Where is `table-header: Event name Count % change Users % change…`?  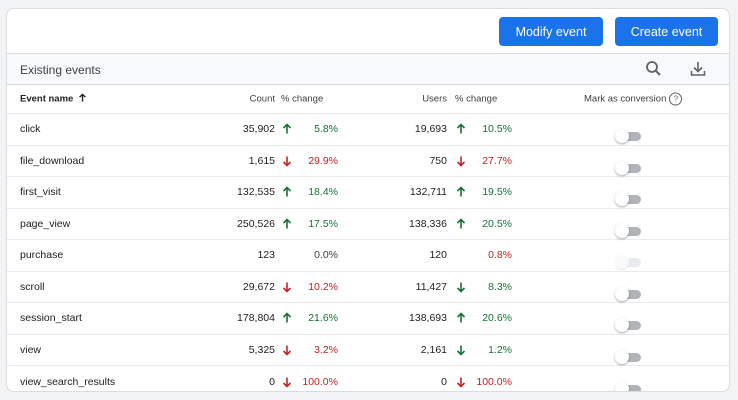
table-header: Event name Count % change Users % change… is located at coordinates (368, 99).